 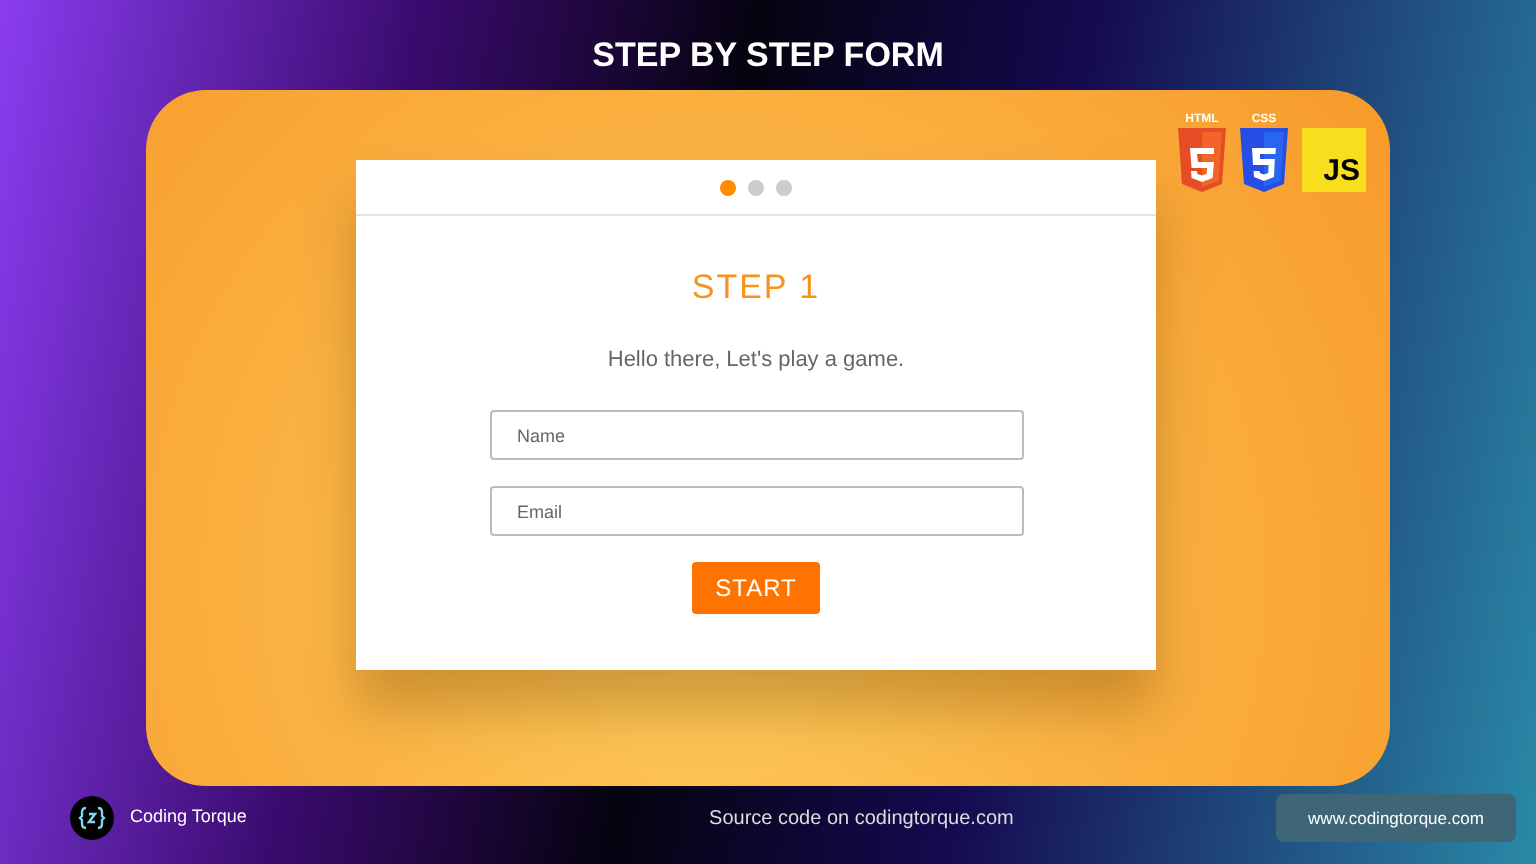 I want to click on input-field: Email, so click(x=756, y=511).